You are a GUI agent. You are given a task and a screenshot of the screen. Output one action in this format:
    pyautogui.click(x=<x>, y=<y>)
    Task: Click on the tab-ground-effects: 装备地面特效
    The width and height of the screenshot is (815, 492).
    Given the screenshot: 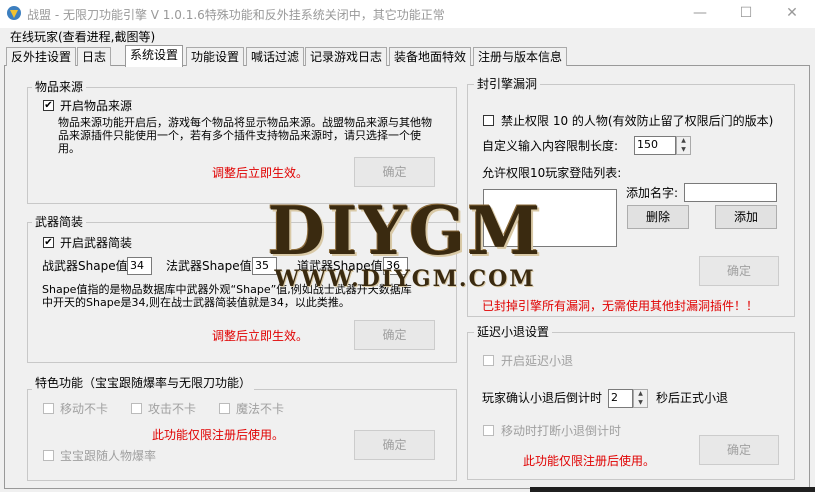 What is the action you would take?
    pyautogui.click(x=430, y=56)
    